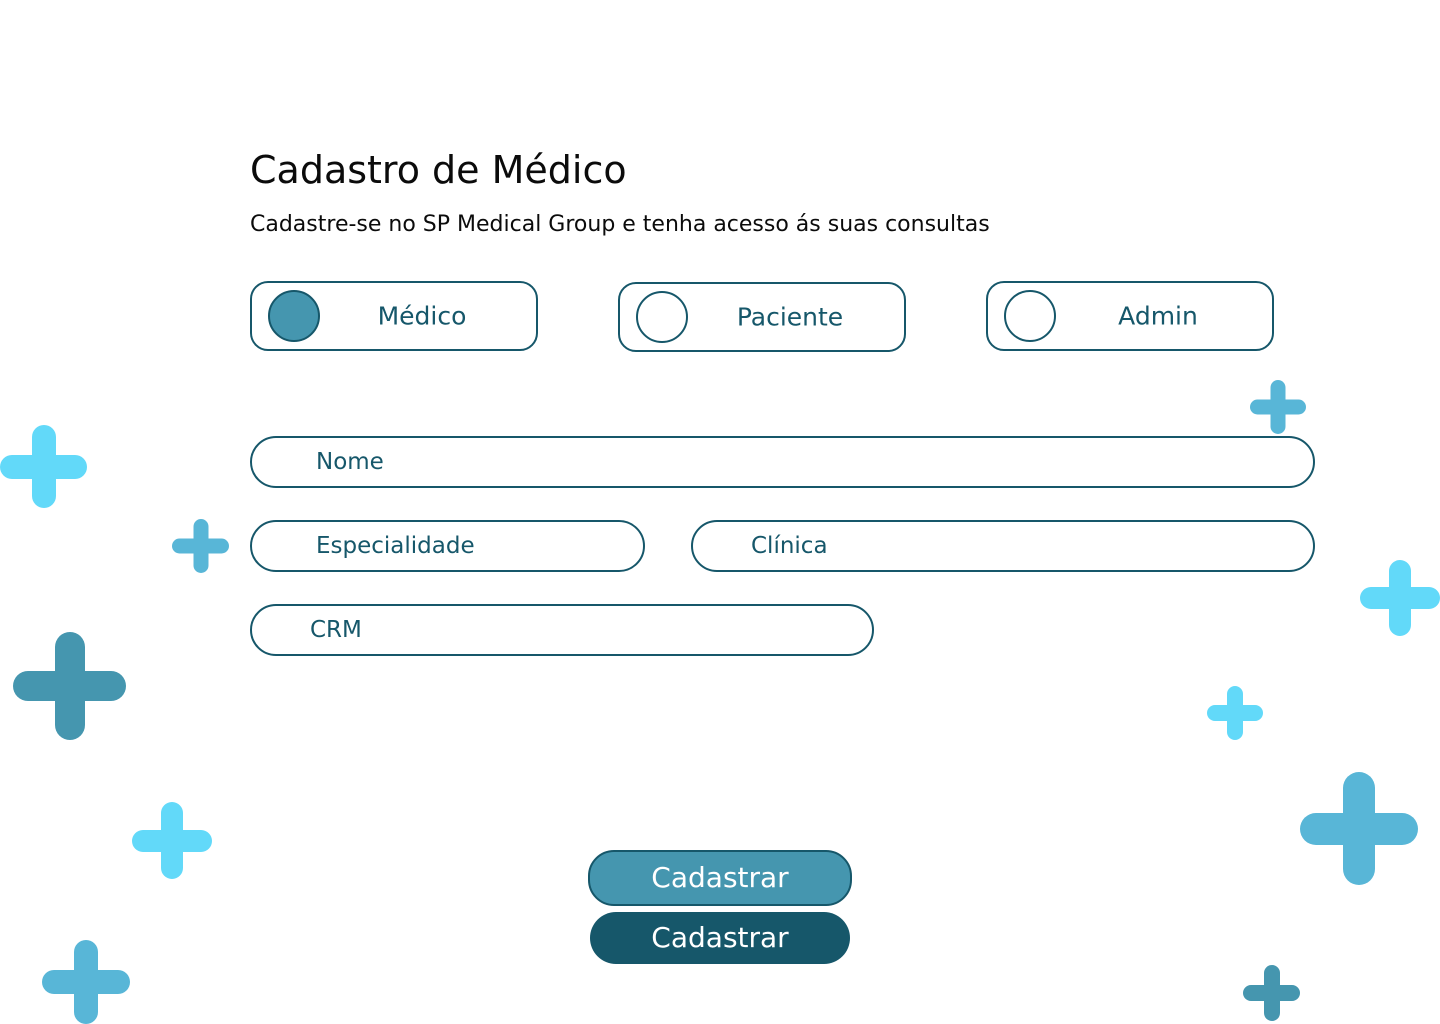 The height and width of the screenshot is (1024, 1440). What do you see at coordinates (1158, 316) in the screenshot?
I see `role-label: Admin` at bounding box center [1158, 316].